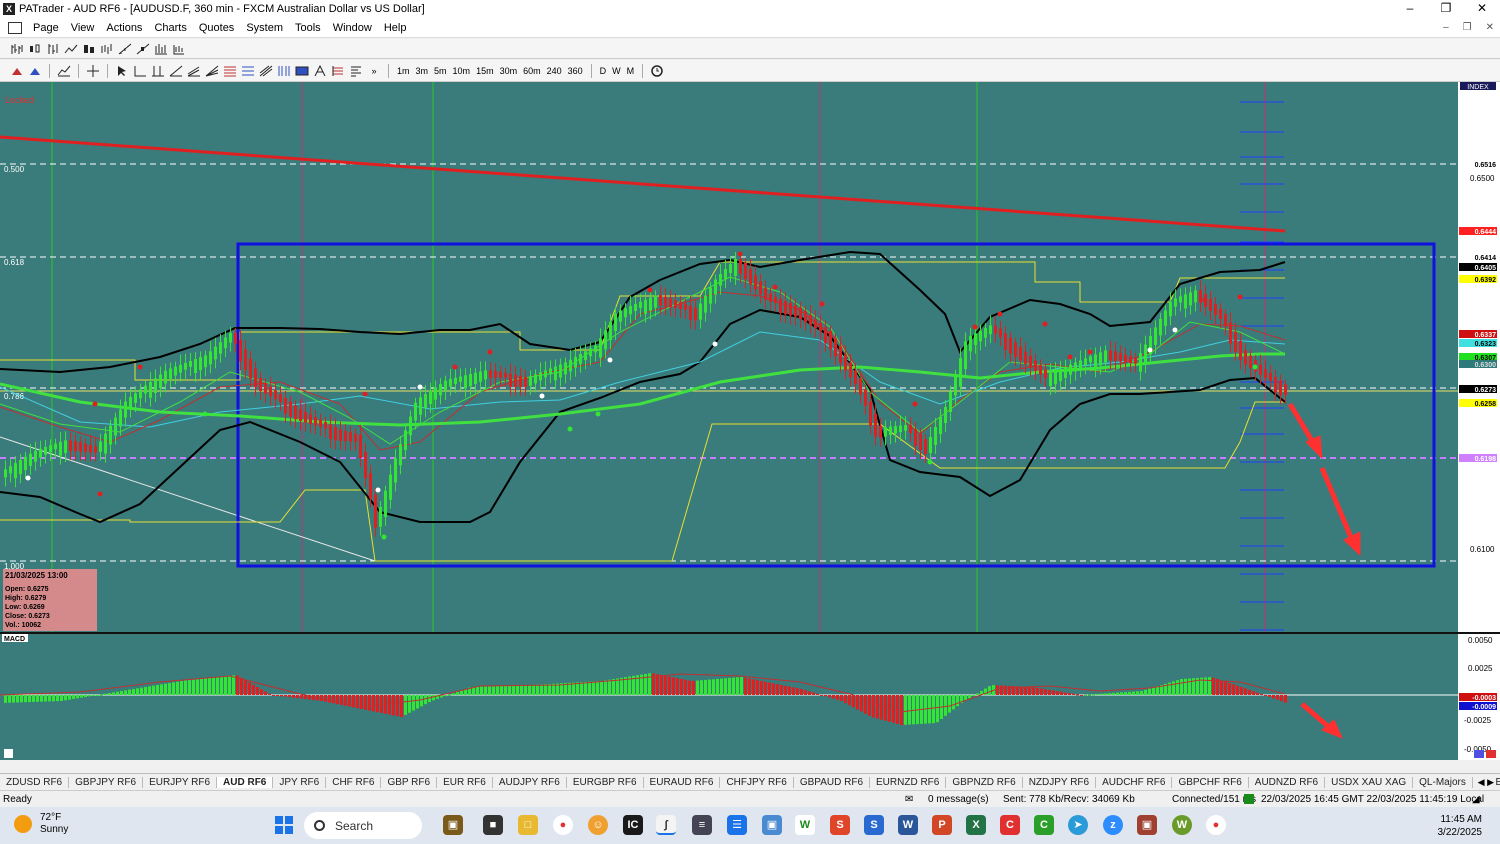 This screenshot has width=1500, height=844. What do you see at coordinates (245, 782) in the screenshot?
I see `symbol-tab: AUD RF6` at bounding box center [245, 782].